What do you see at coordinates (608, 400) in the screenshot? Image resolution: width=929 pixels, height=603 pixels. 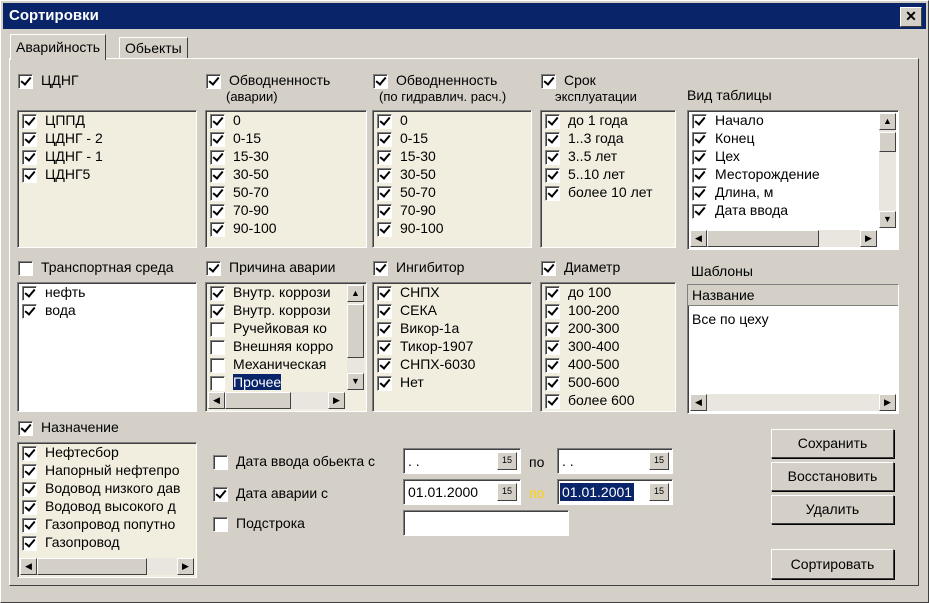 I see `diameter-list-item: более 600` at bounding box center [608, 400].